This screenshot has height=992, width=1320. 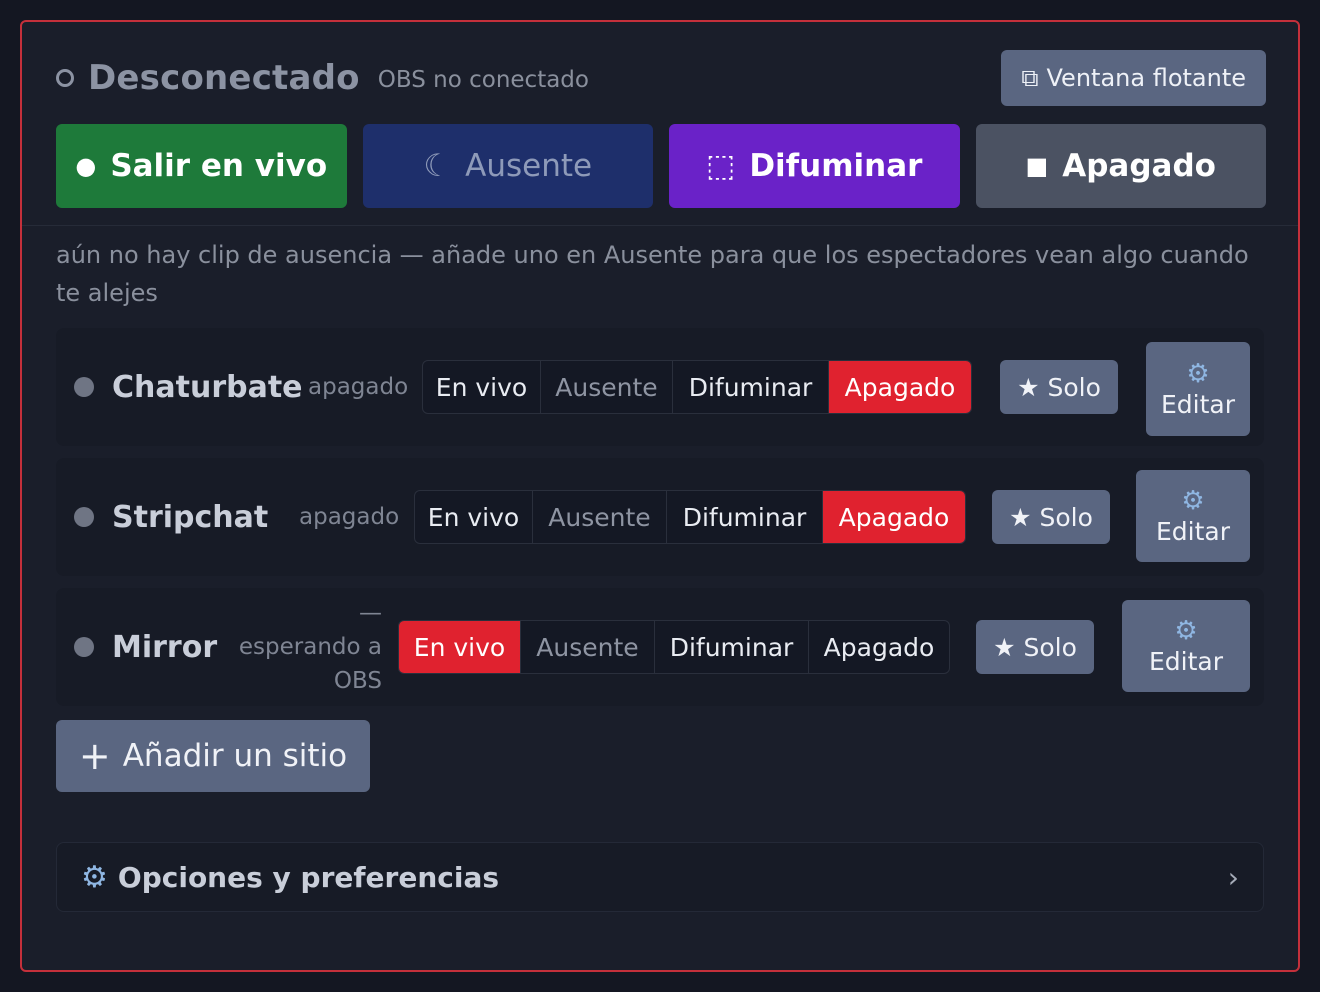 What do you see at coordinates (1146, 78) in the screenshot?
I see `floating-window-label: Ventana flotante` at bounding box center [1146, 78].